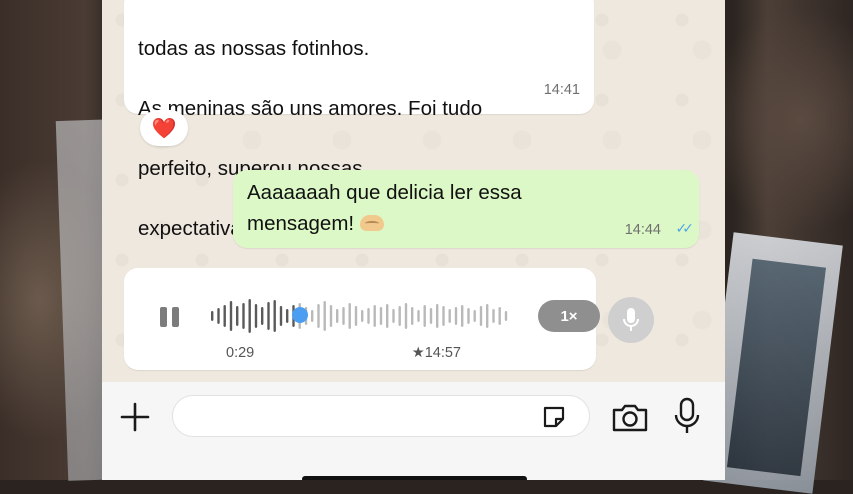 This screenshot has width=853, height=494. I want to click on background-card-photo, so click(776, 367).